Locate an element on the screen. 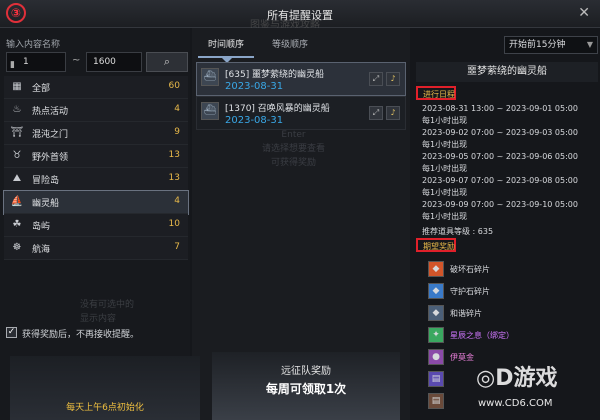 This screenshot has height=420, width=600. reward-item: ✦ 星辰之息（绑定） is located at coordinates (511, 337).